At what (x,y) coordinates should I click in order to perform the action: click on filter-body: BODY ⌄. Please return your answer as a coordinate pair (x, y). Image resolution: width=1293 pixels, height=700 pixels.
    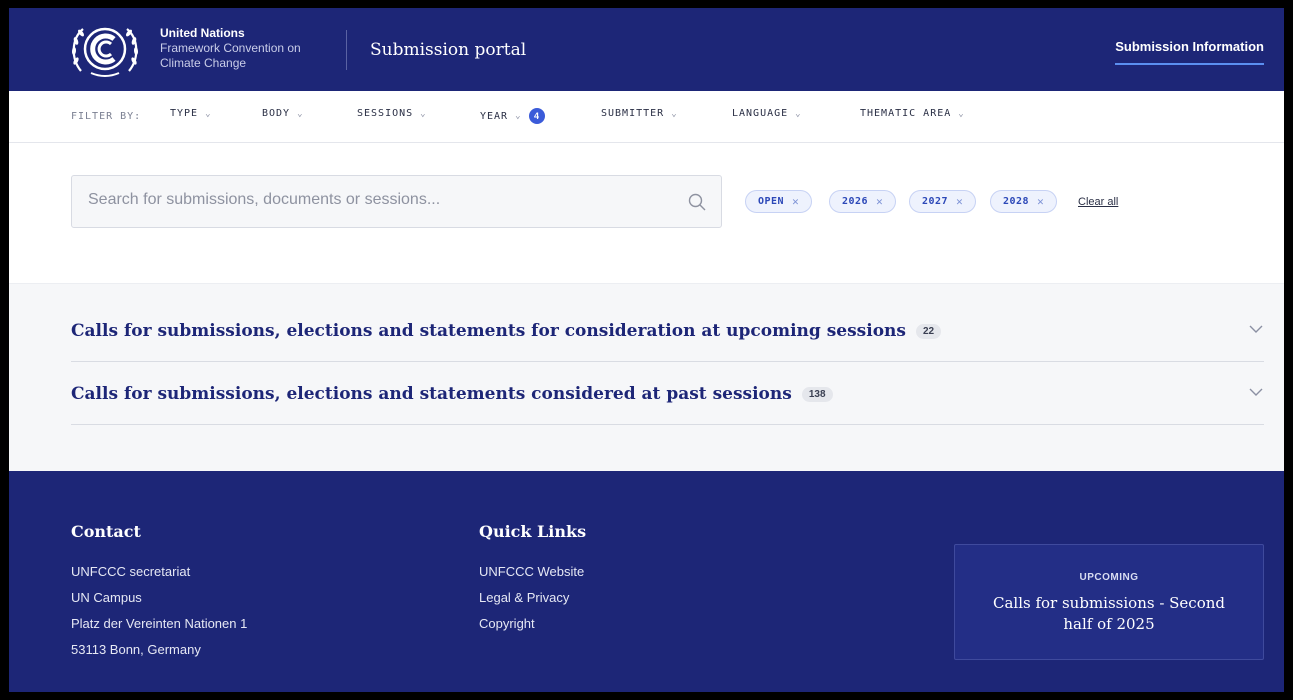
    Looking at the image, I should click on (283, 113).